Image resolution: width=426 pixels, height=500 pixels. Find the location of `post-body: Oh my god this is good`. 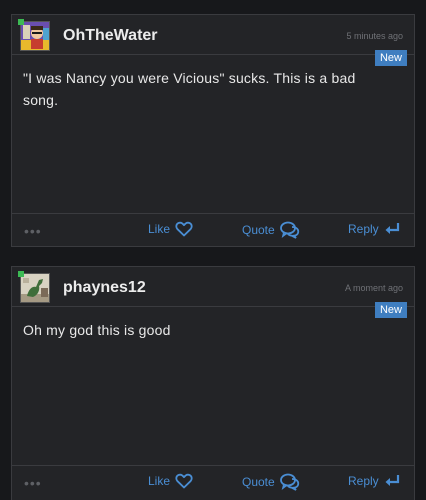

post-body: Oh my god this is good is located at coordinates (97, 330).